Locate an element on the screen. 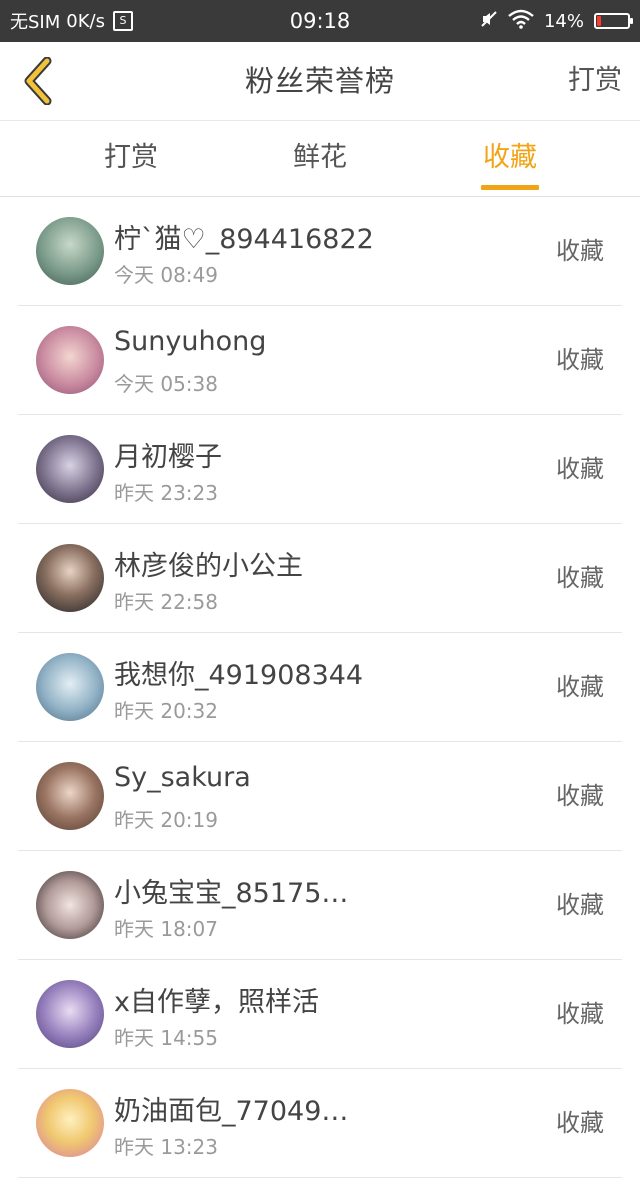 The width and height of the screenshot is (640, 1178). list-item: 奶油面包_77049… 昨天 13:23 收藏 is located at coordinates (320, 1123).